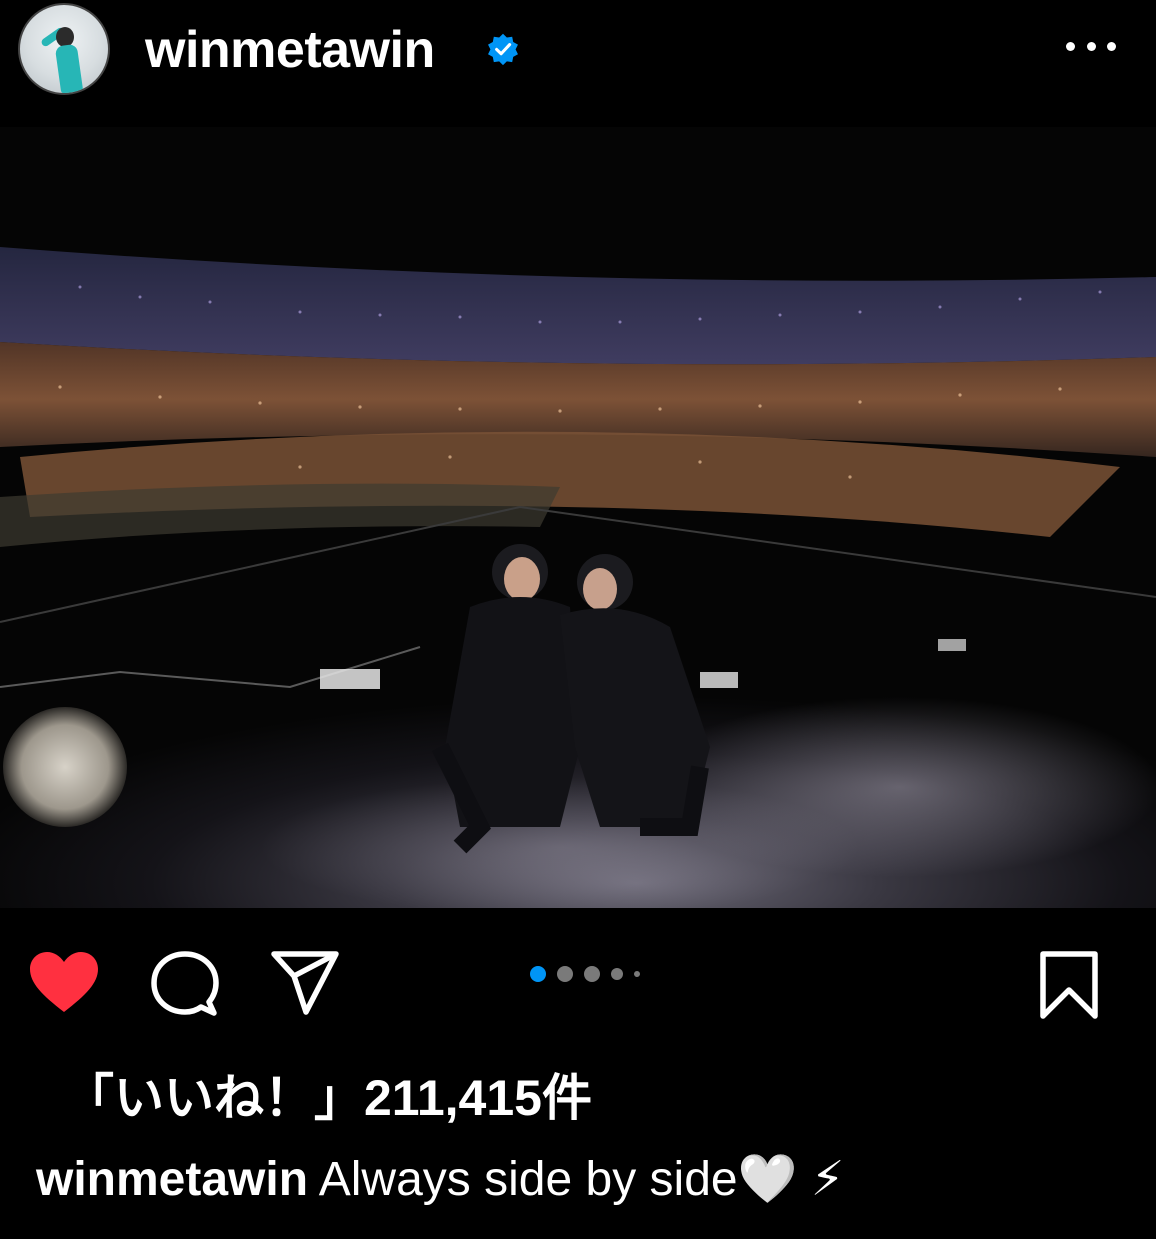  I want to click on post-header: winmetawin, so click(578, 63).